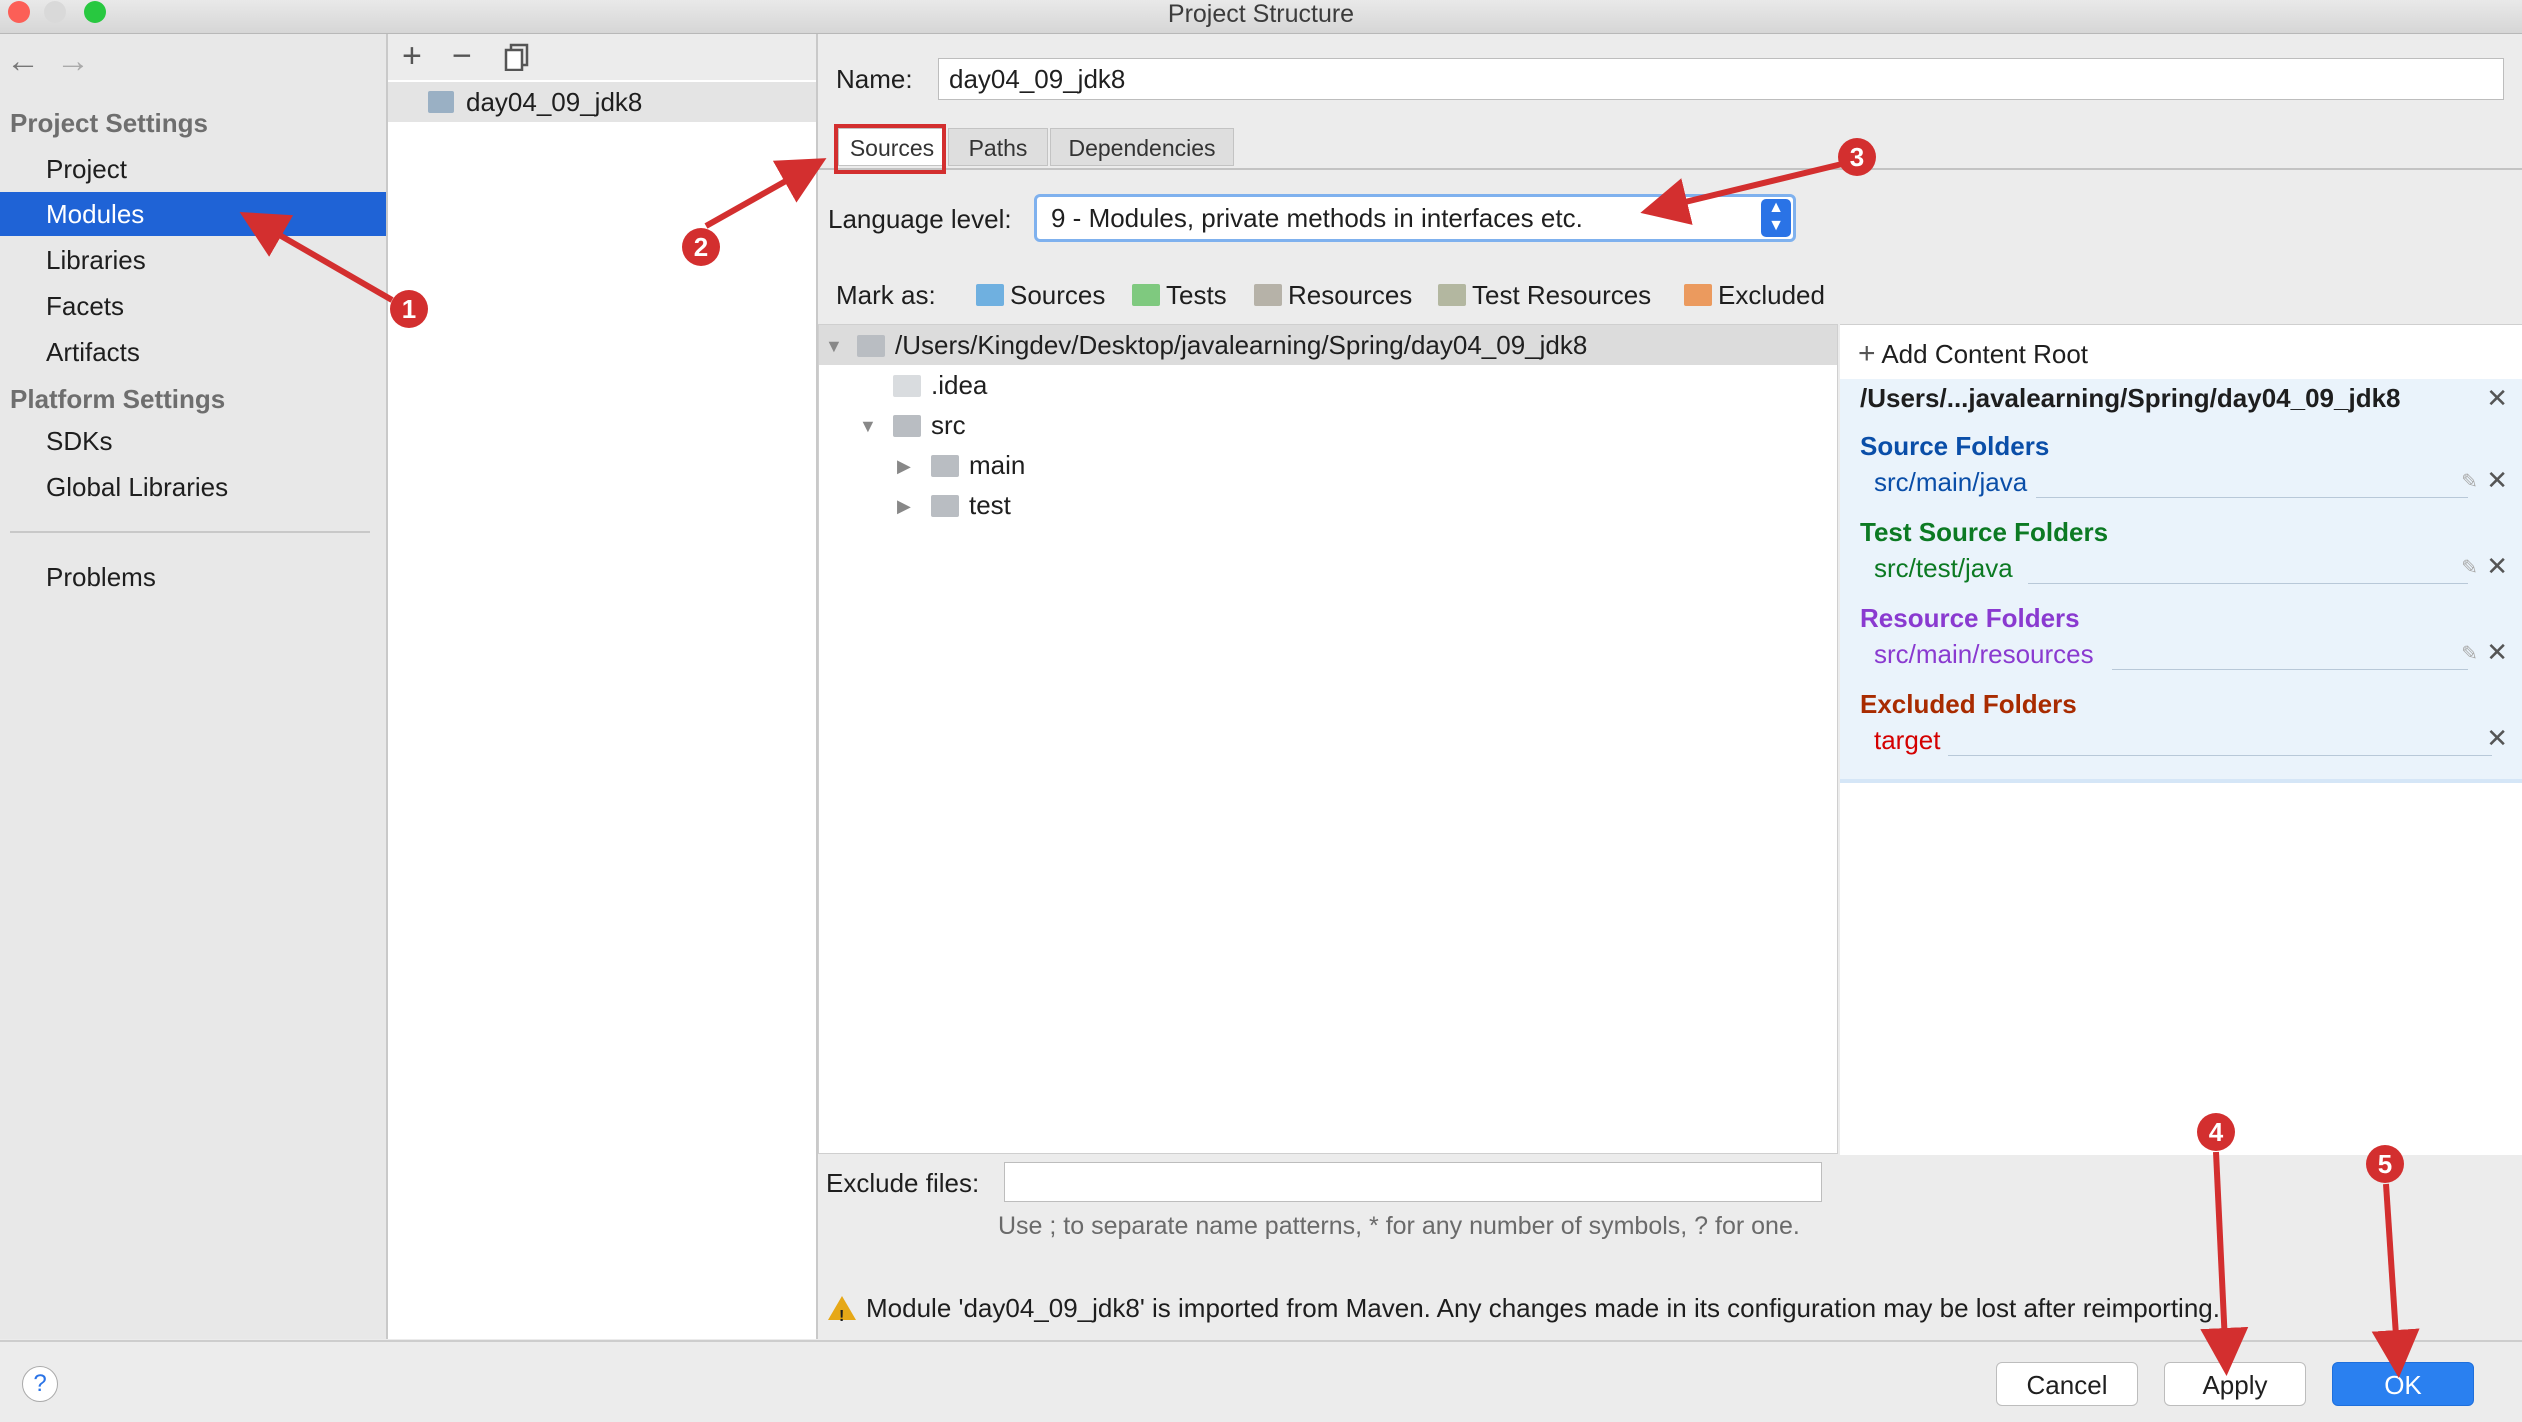  What do you see at coordinates (1955, 446) in the screenshot?
I see `source-folders-header: Source Folders` at bounding box center [1955, 446].